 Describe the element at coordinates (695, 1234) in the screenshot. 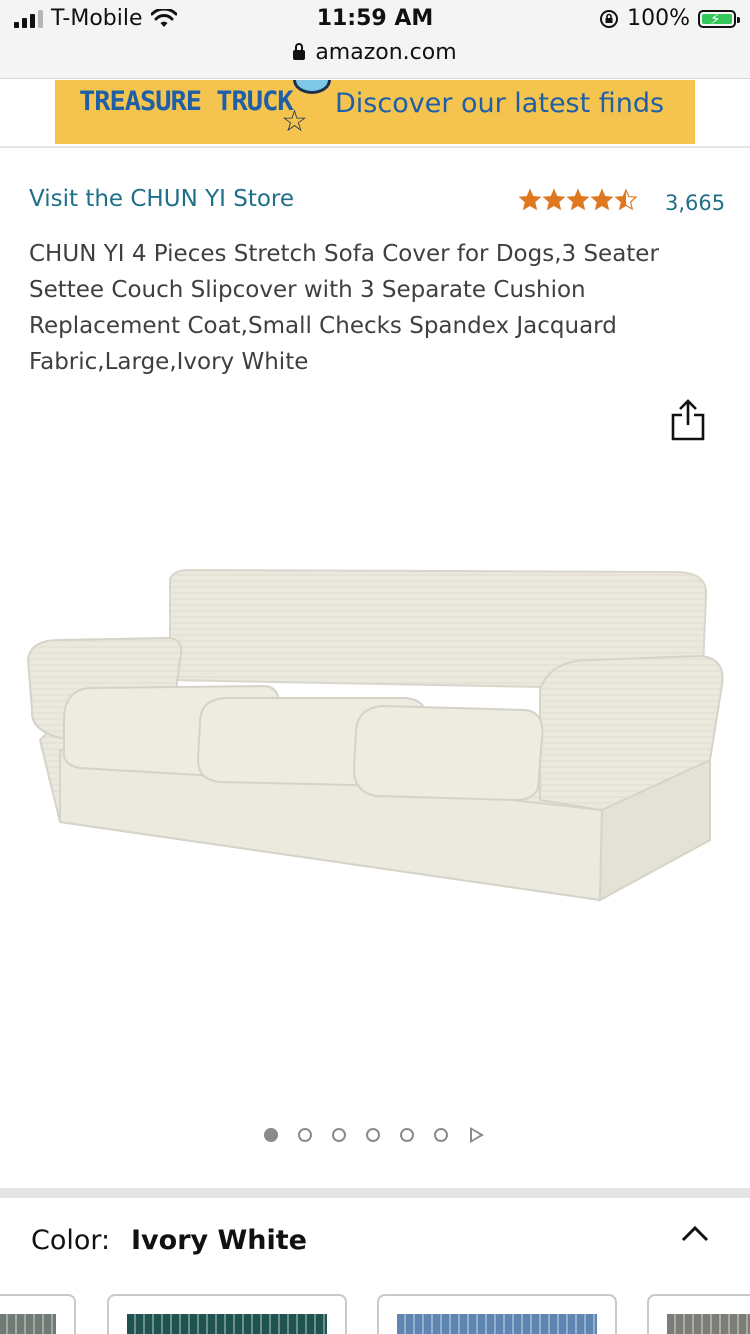

I see `chevron-up-icon` at that location.